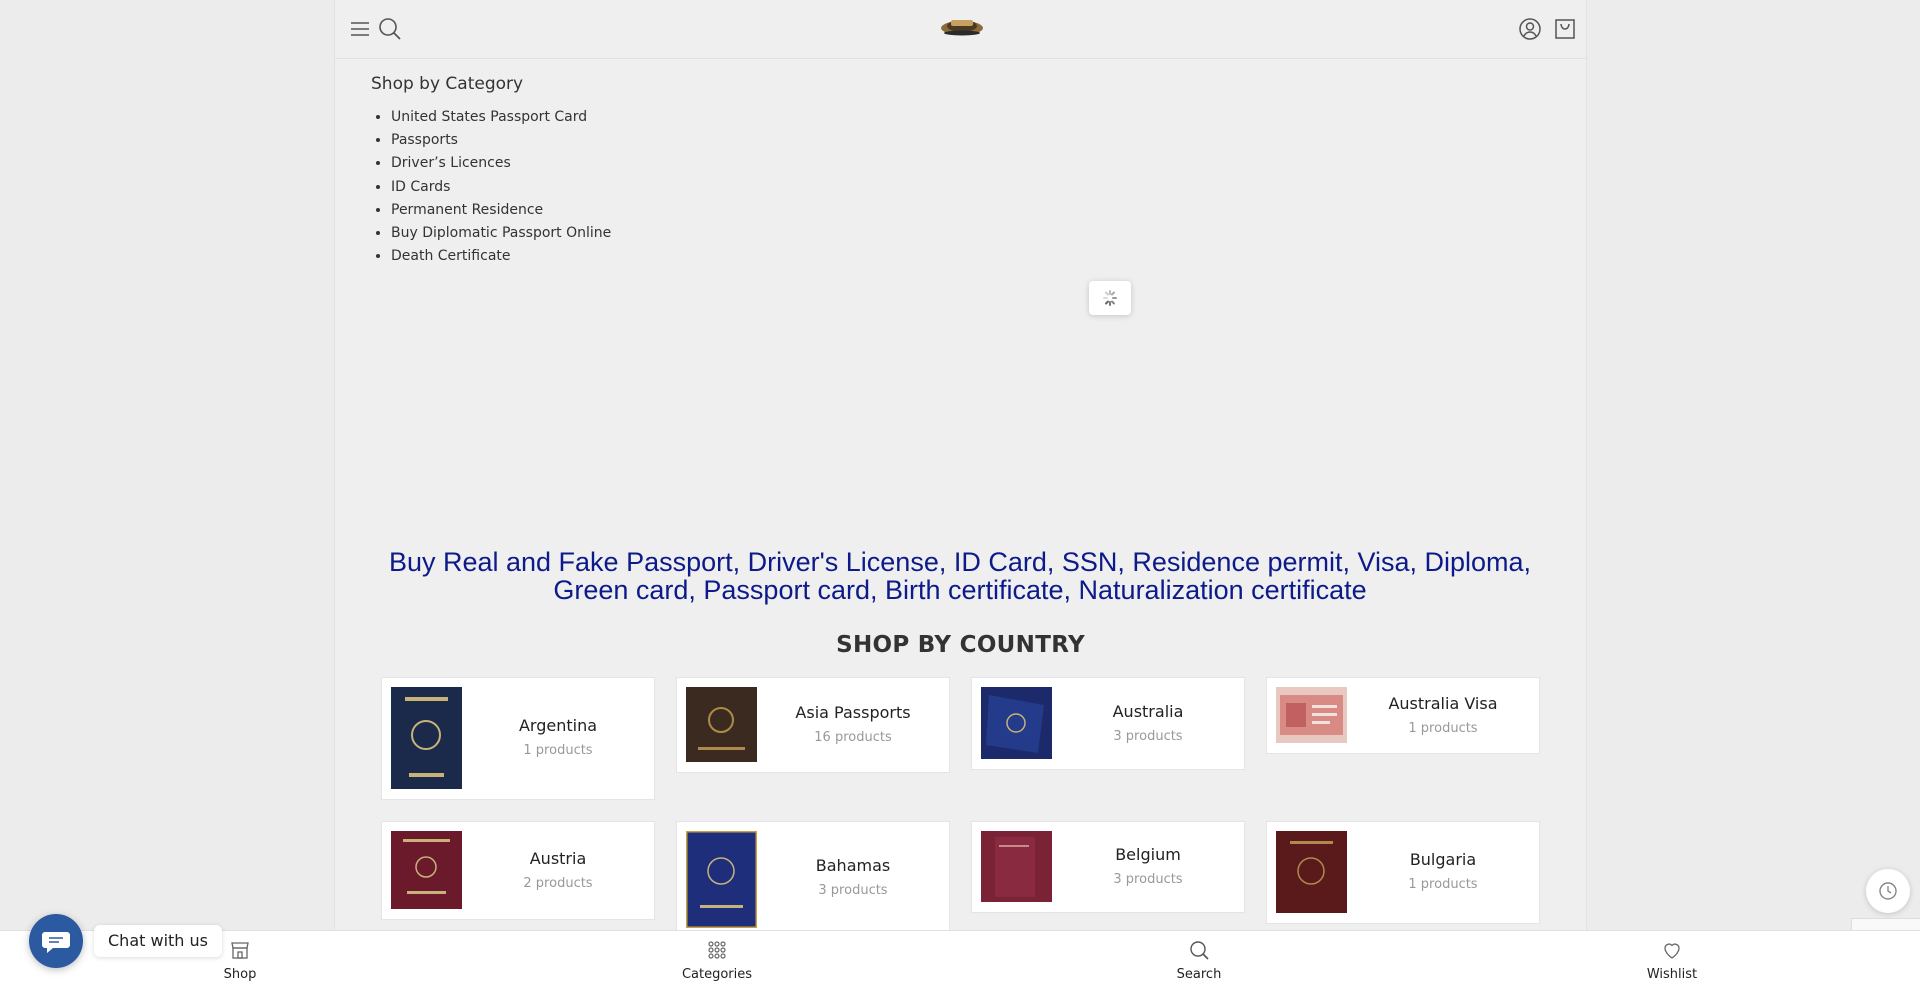 The image size is (1920, 994). Describe the element at coordinates (717, 974) in the screenshot. I see `nav-categories-label: Categories` at that location.